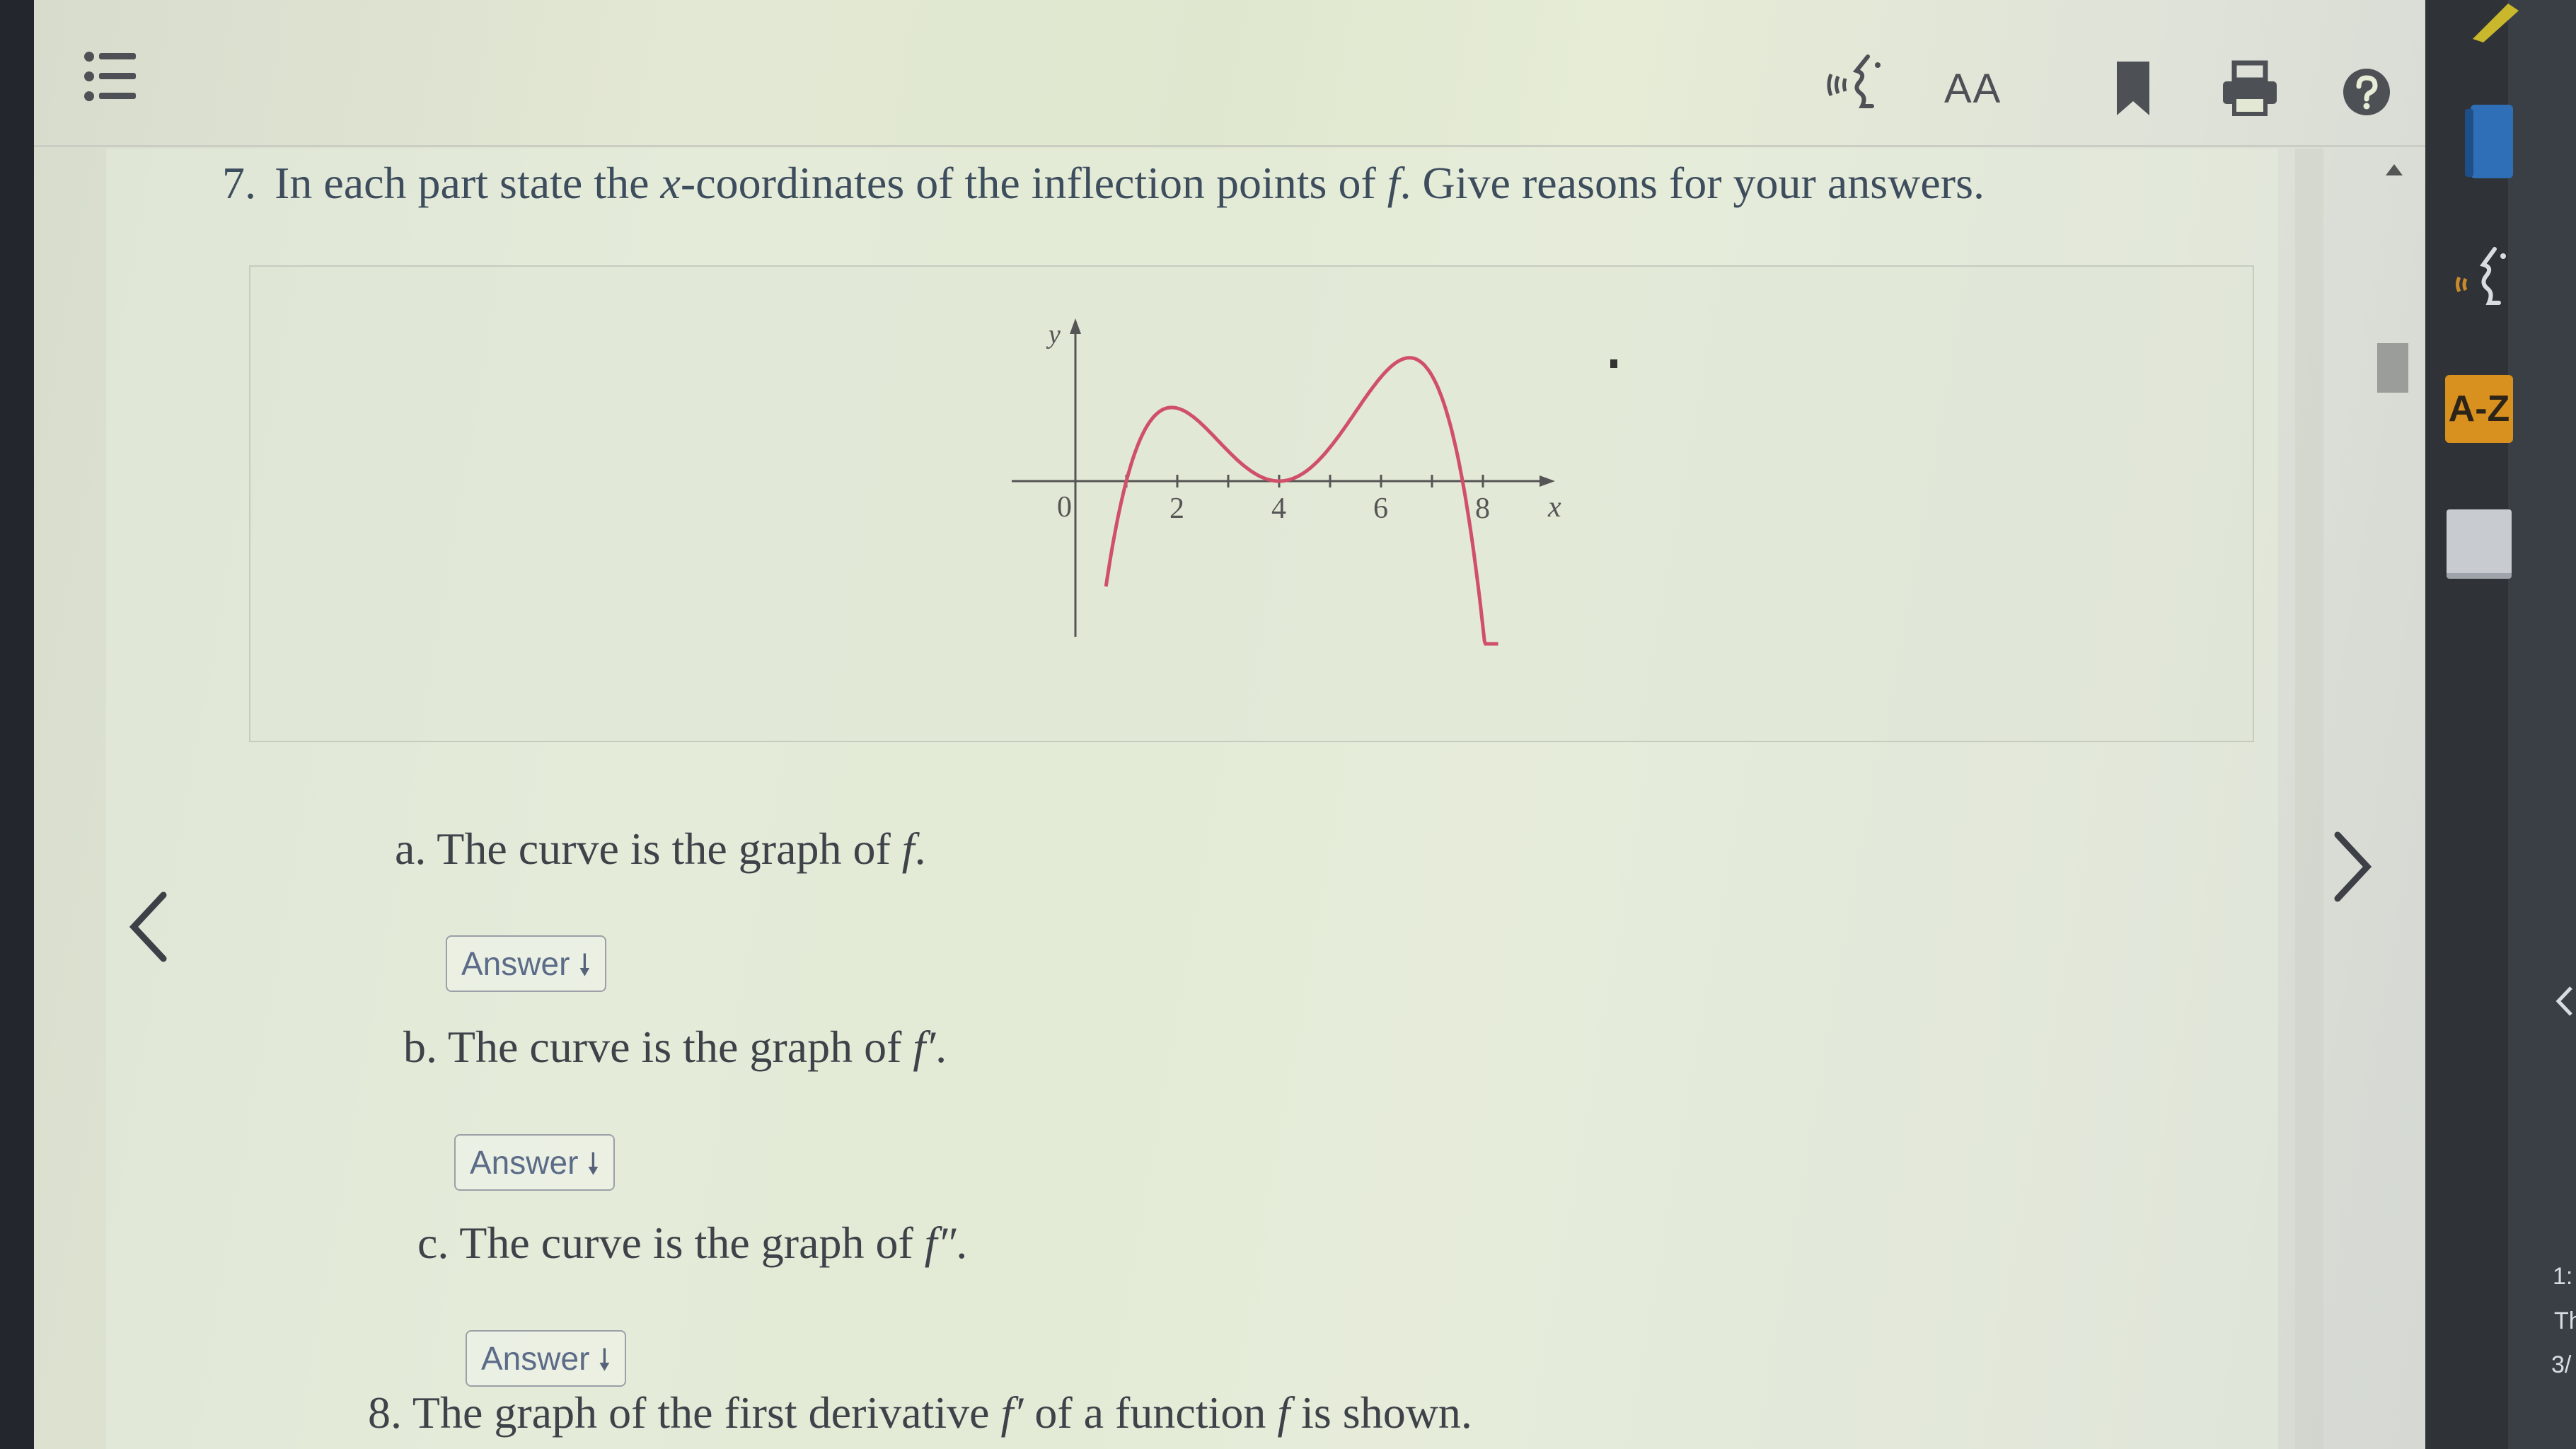  What do you see at coordinates (1547, 481) in the screenshot?
I see `x-axis-arrow` at bounding box center [1547, 481].